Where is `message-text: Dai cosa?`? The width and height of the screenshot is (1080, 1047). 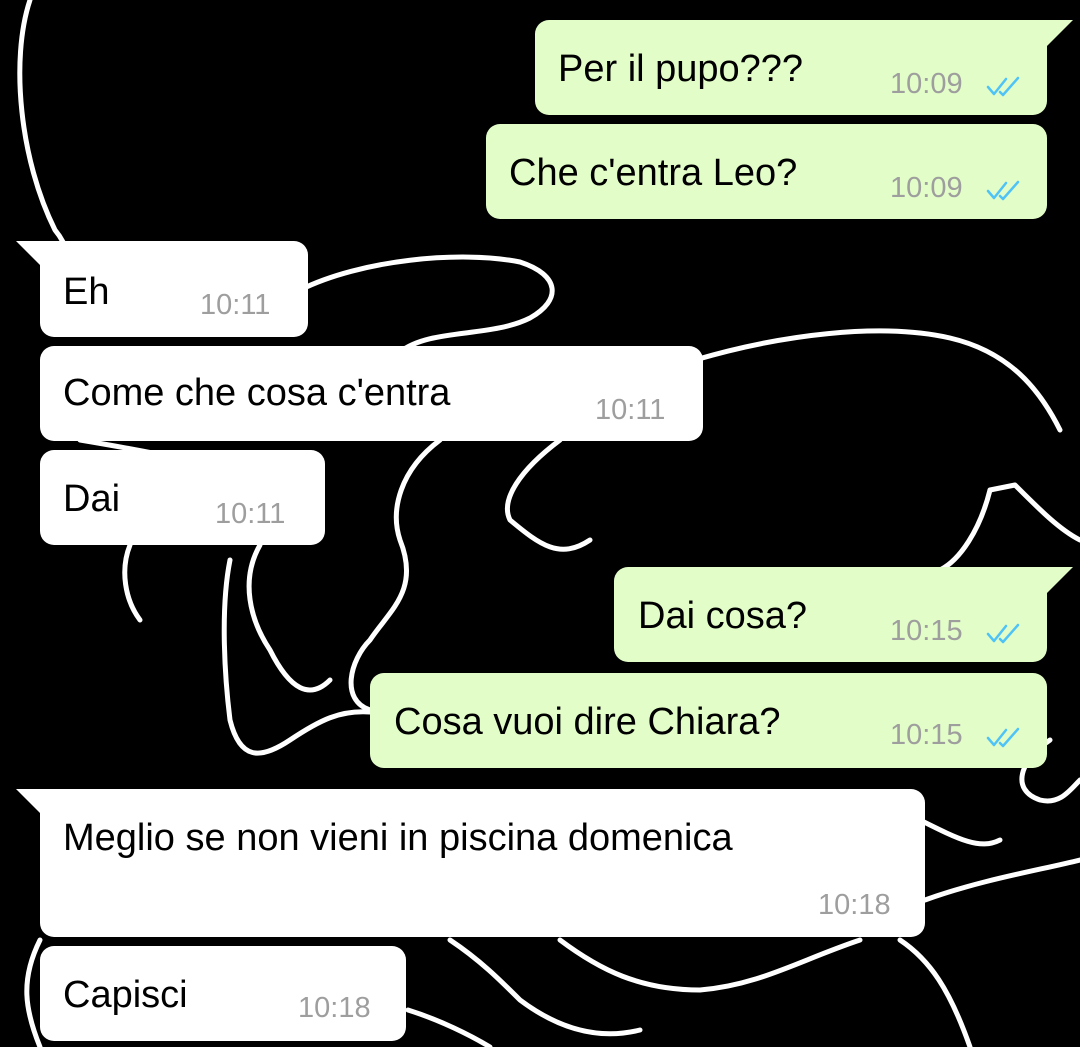 message-text: Dai cosa? is located at coordinates (722, 616).